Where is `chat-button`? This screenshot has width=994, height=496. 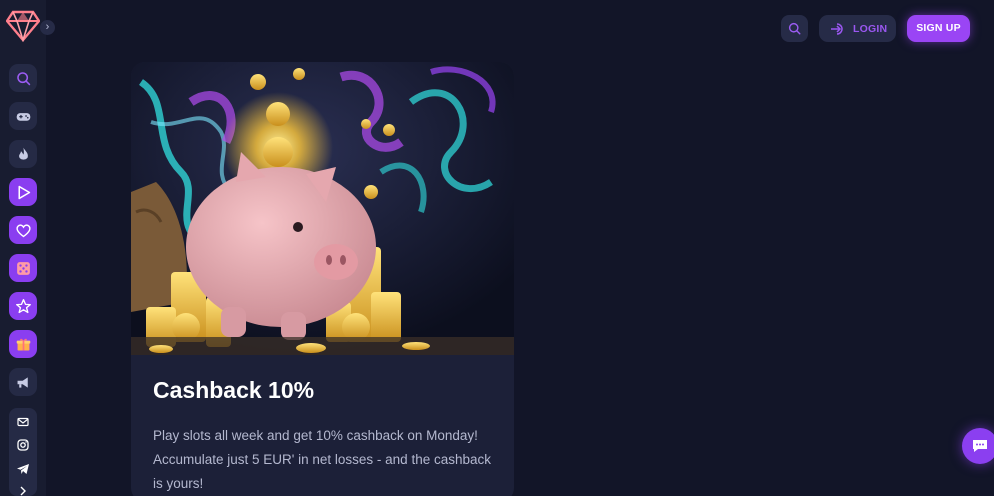
chat-button is located at coordinates (978, 446).